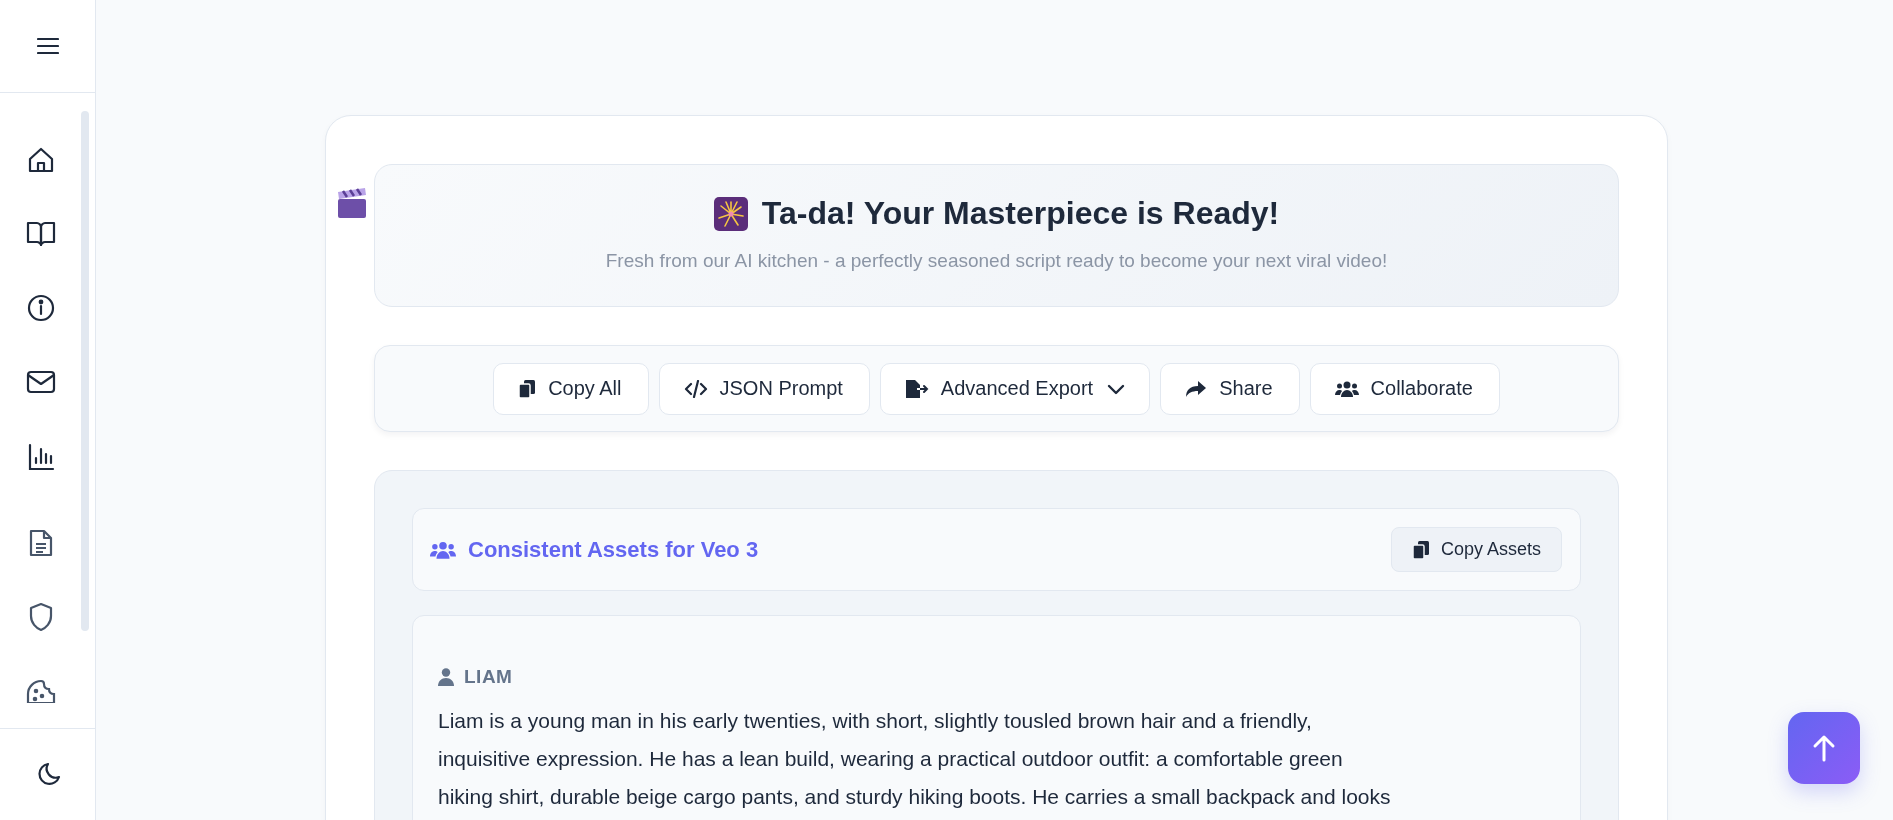 This screenshot has width=1893, height=820. I want to click on document-icon, so click(40, 542).